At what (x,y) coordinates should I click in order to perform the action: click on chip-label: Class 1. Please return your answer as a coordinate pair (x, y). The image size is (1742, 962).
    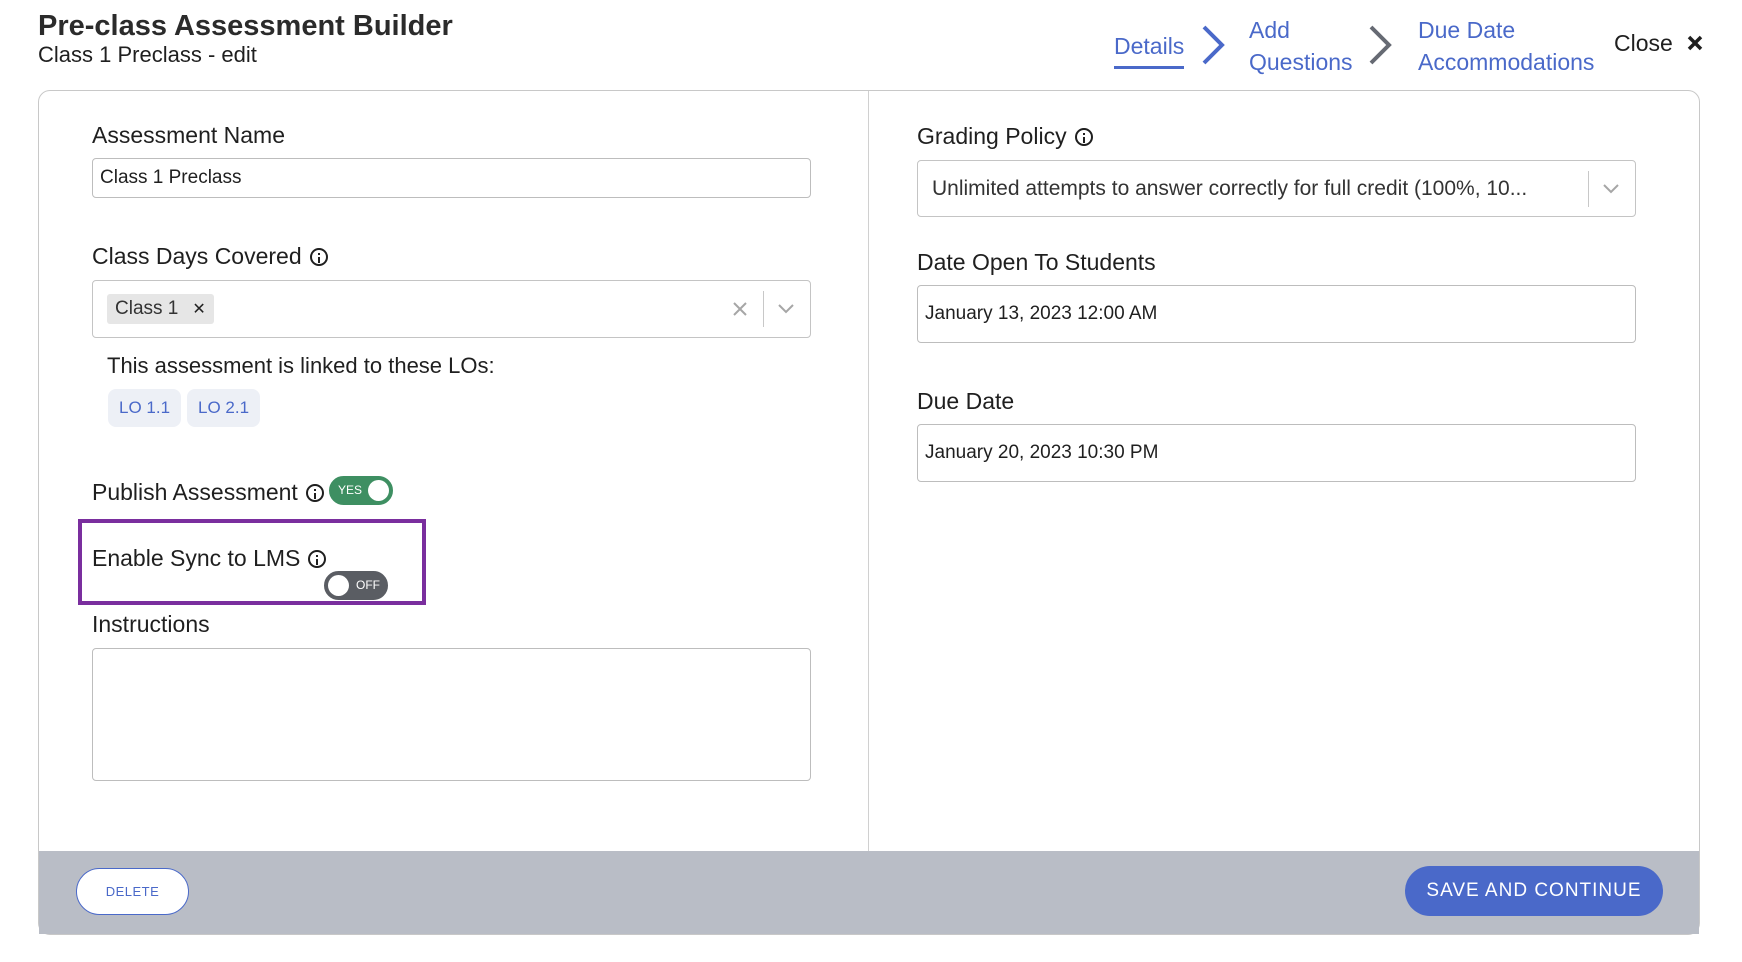
    Looking at the image, I should click on (147, 308).